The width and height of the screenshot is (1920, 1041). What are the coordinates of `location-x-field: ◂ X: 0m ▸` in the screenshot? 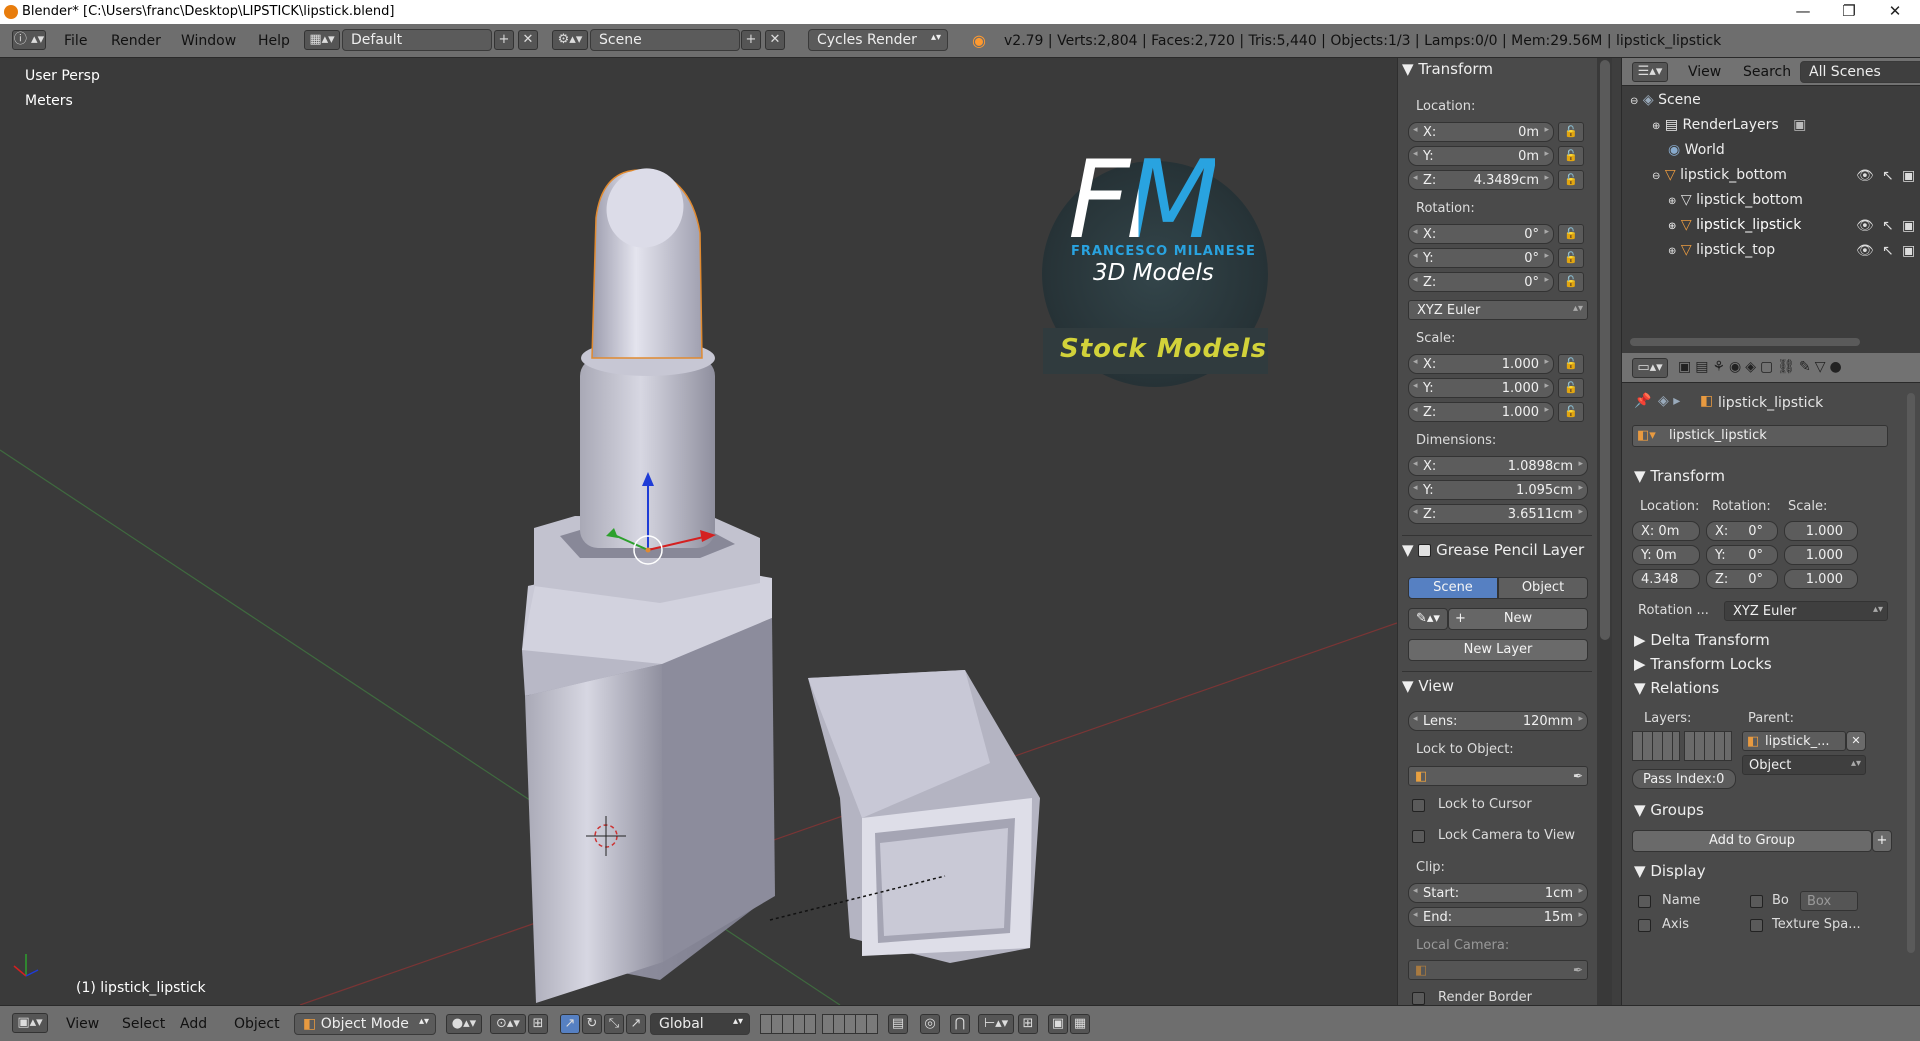 It's located at (1481, 132).